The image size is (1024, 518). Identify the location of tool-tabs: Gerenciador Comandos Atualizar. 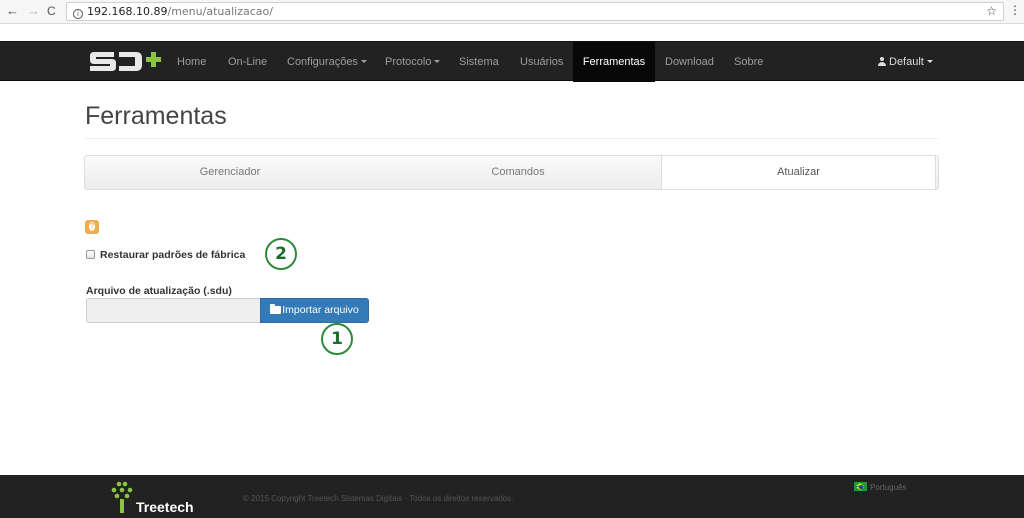
(511, 172).